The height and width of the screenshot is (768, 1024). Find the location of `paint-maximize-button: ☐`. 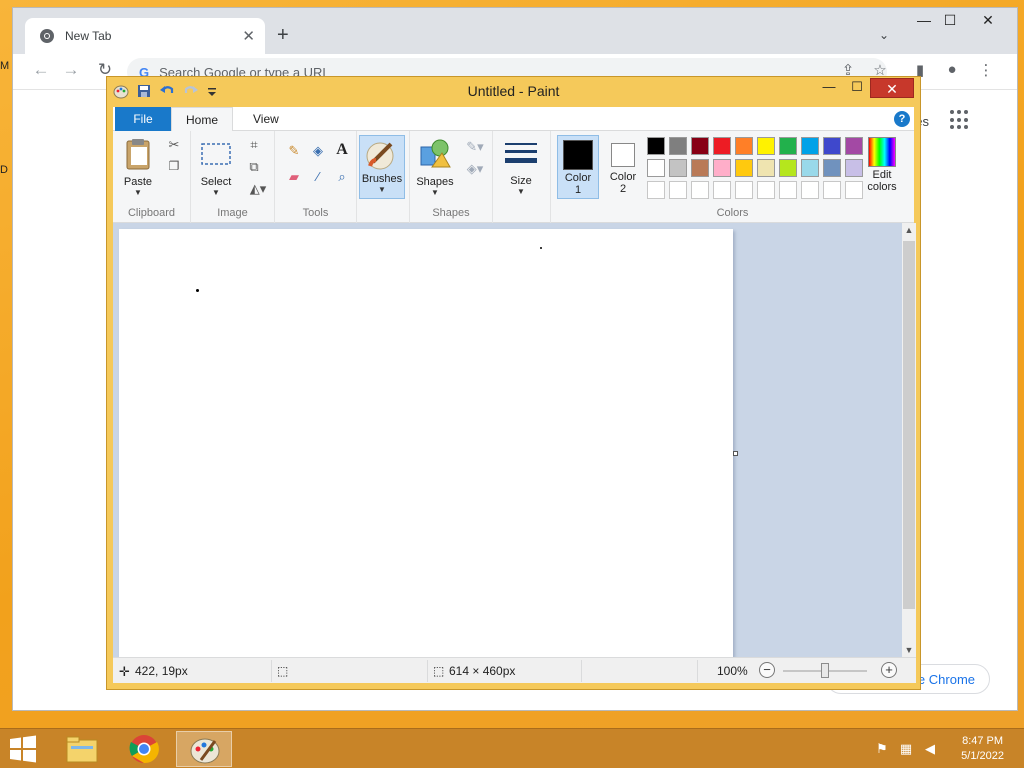

paint-maximize-button: ☐ is located at coordinates (857, 89).